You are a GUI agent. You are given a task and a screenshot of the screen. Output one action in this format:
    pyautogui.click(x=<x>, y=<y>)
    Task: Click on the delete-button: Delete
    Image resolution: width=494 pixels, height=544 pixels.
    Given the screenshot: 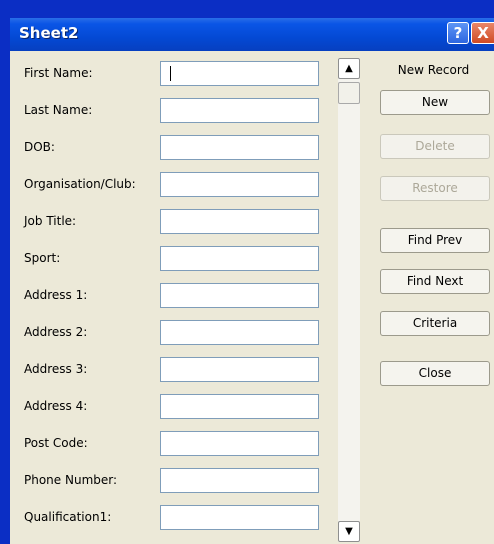 What is the action you would take?
    pyautogui.click(x=435, y=146)
    